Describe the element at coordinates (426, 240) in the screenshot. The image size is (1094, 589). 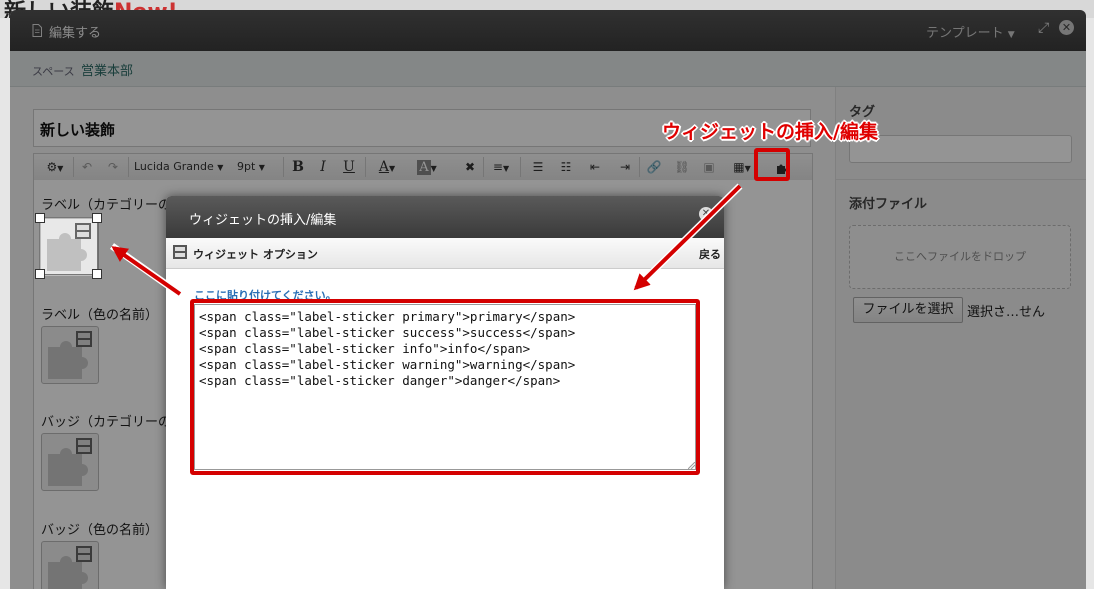
I see `callout-arrows` at that location.